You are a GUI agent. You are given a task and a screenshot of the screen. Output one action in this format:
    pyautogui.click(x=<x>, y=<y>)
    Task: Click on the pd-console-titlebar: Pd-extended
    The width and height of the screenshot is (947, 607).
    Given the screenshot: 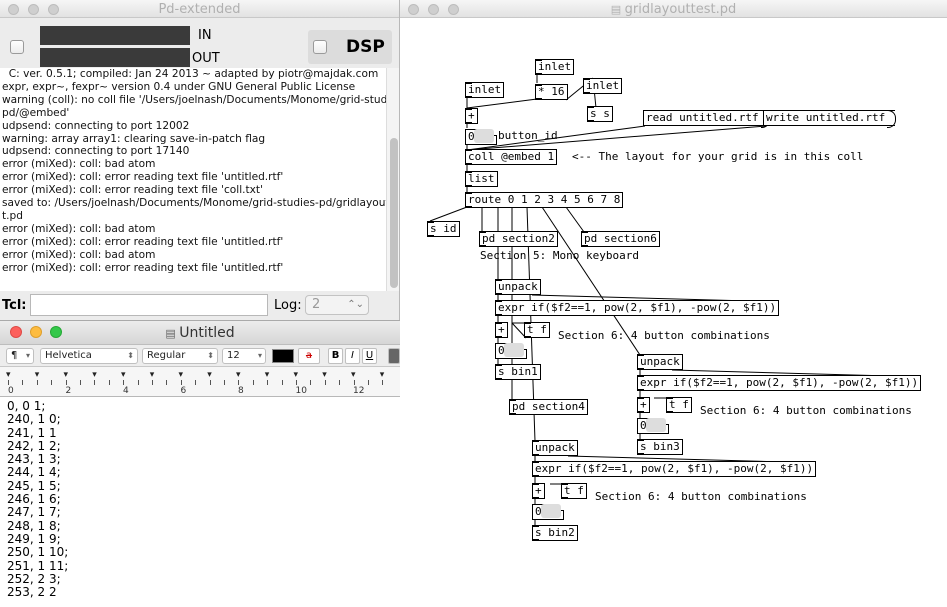 What is the action you would take?
    pyautogui.click(x=199, y=9)
    